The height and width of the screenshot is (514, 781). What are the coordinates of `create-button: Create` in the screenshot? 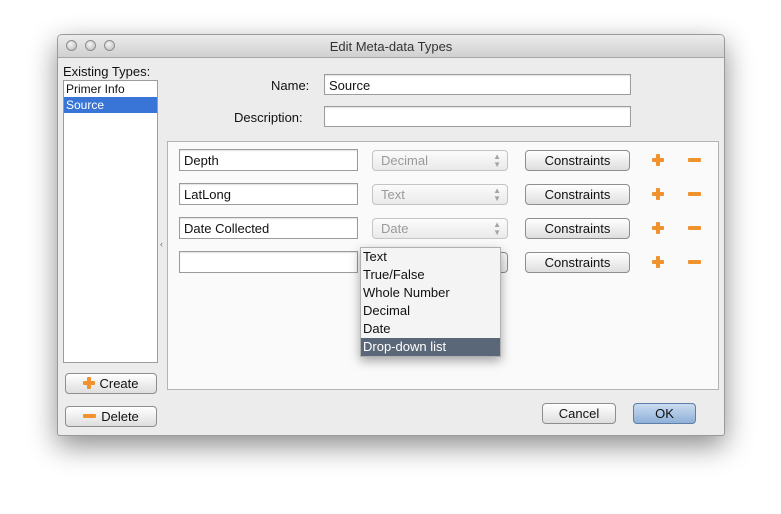 It's located at (111, 383).